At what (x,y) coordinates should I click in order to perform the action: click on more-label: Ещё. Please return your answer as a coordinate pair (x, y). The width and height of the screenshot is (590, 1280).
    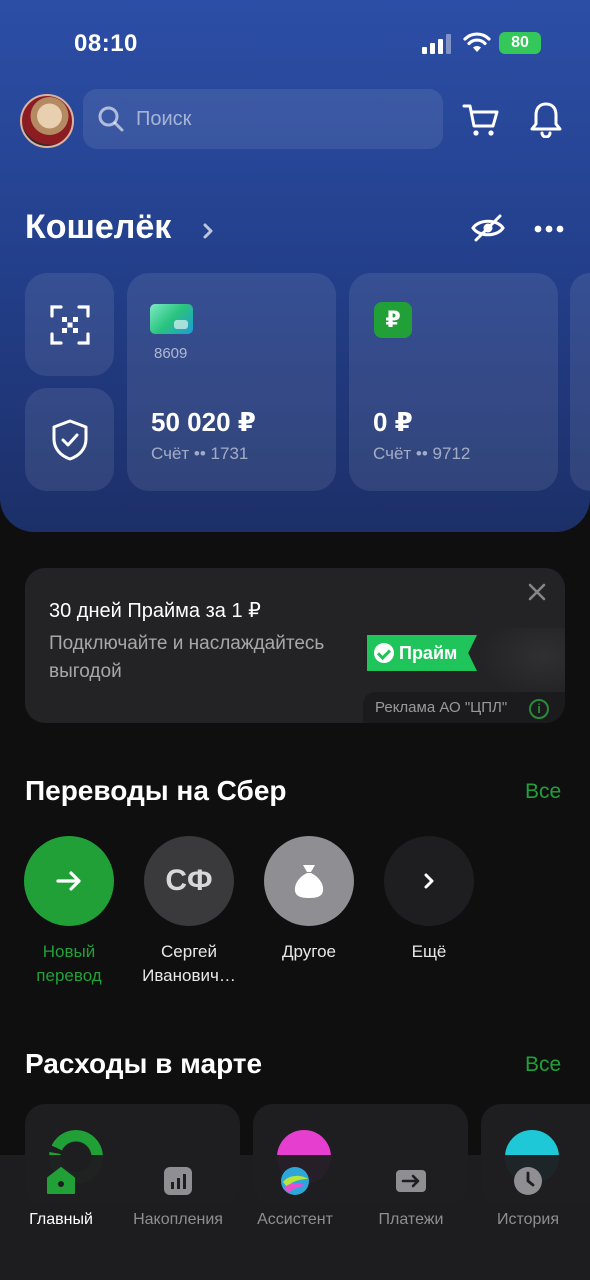
    Looking at the image, I should click on (429, 951).